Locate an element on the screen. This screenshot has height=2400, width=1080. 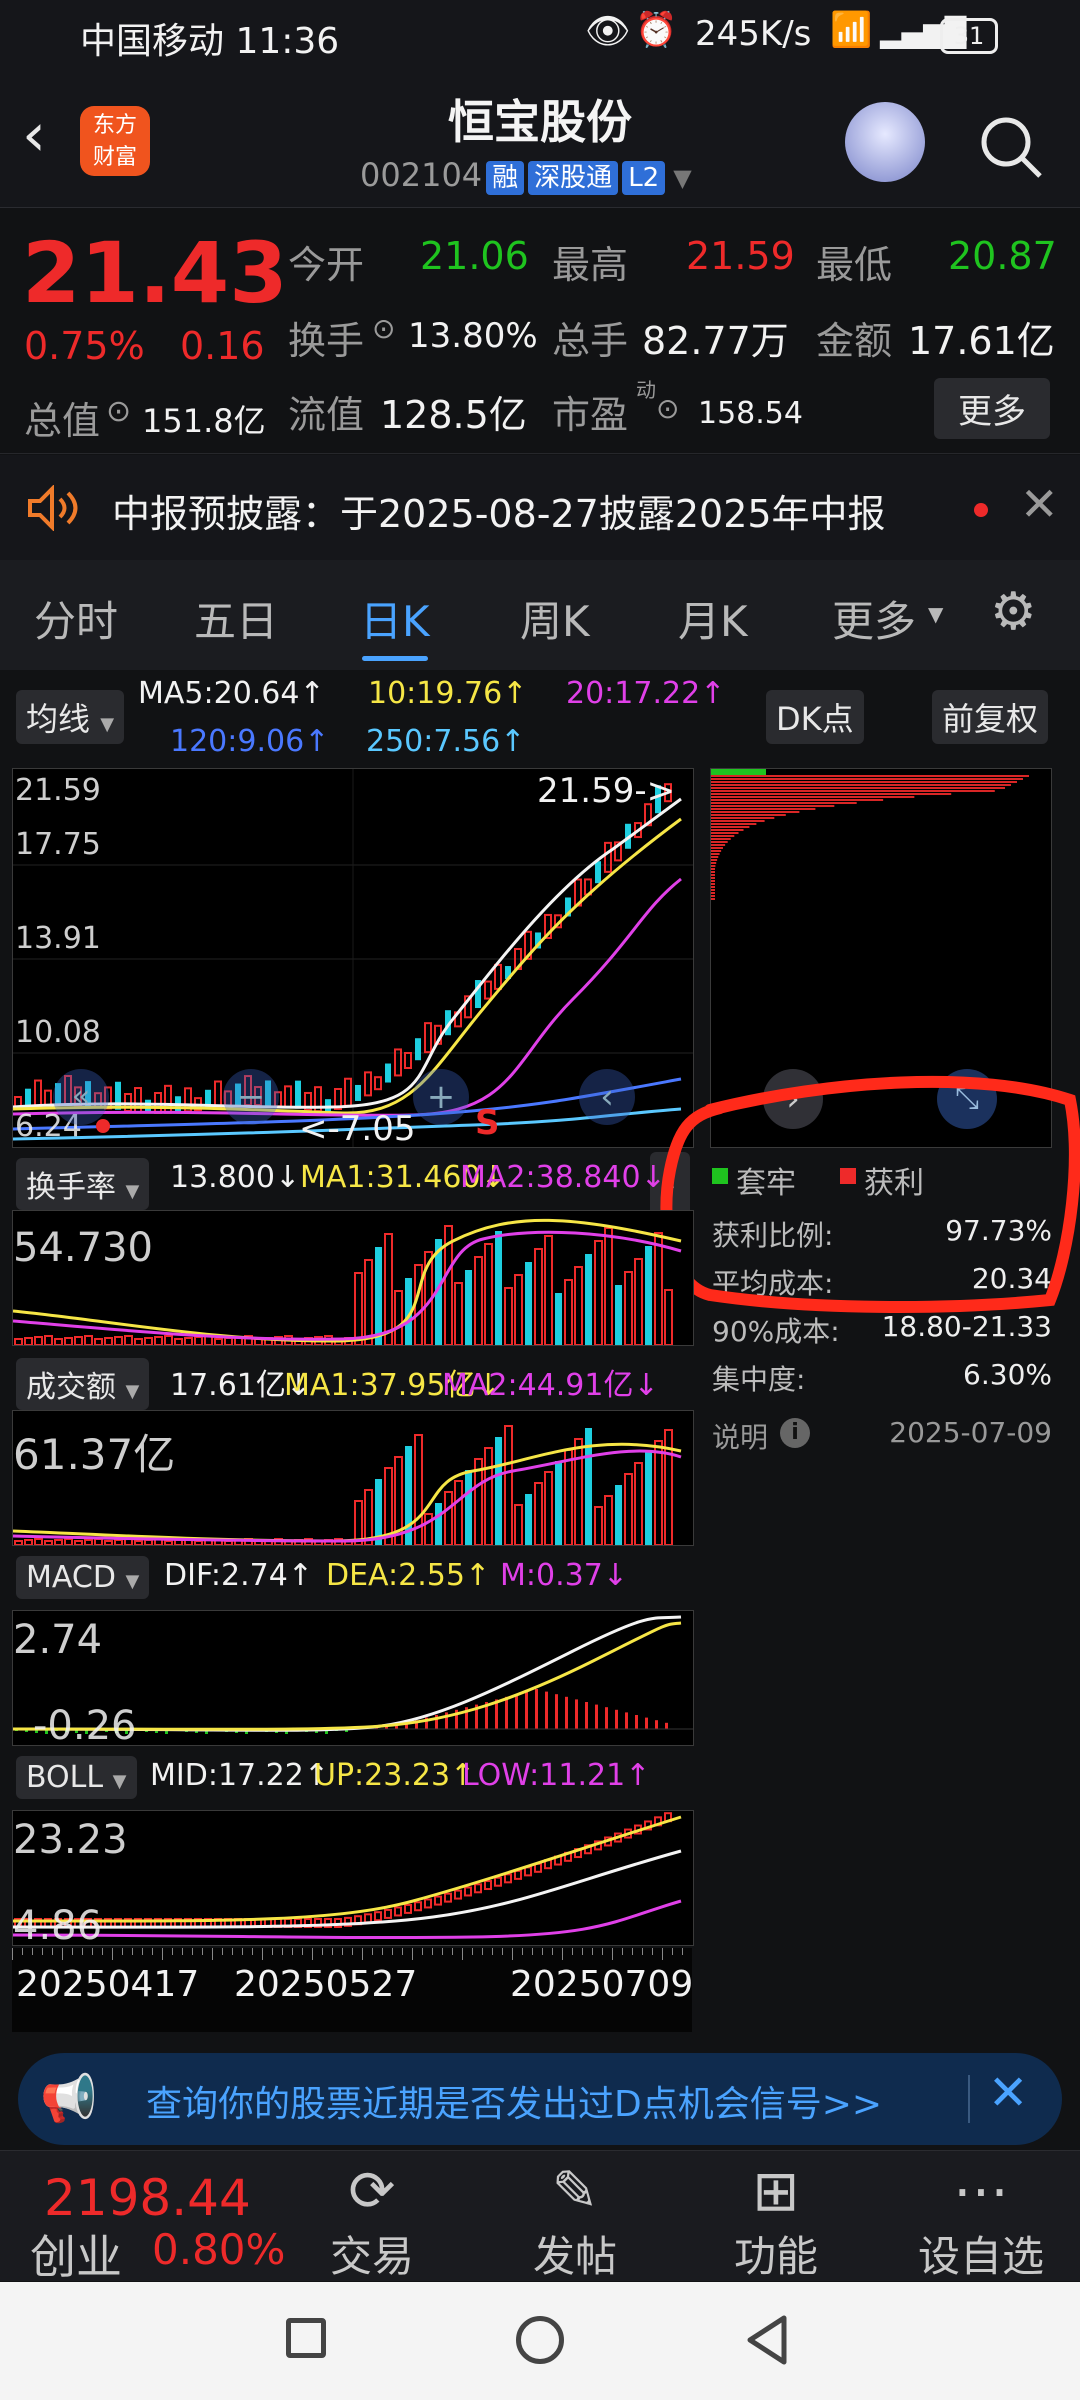
info-icon: i is located at coordinates (795, 1433).